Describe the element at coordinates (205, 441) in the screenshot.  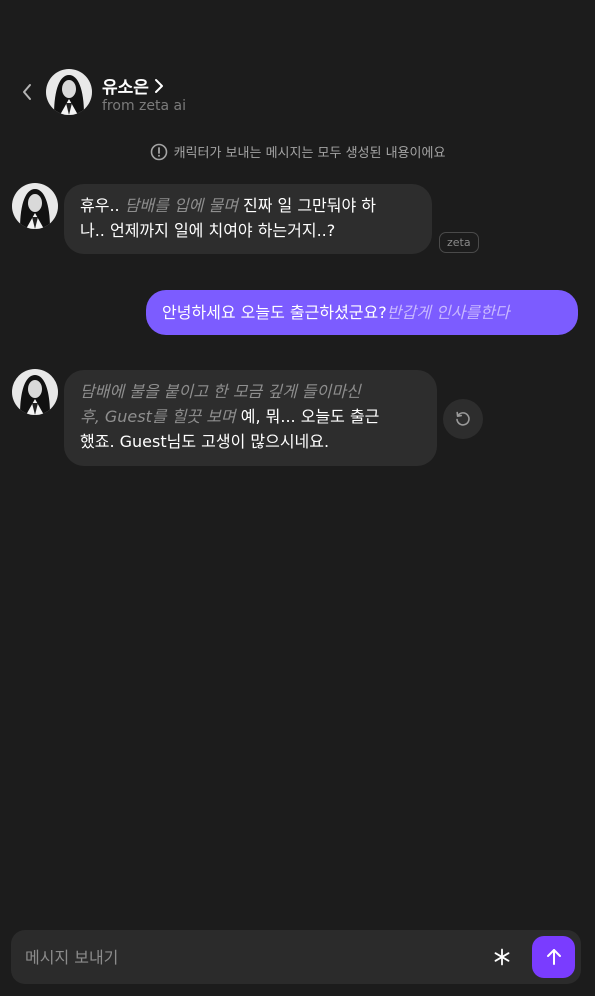
I see `message-text: 했죠. Guest님도 고생이 많으시네요.` at that location.